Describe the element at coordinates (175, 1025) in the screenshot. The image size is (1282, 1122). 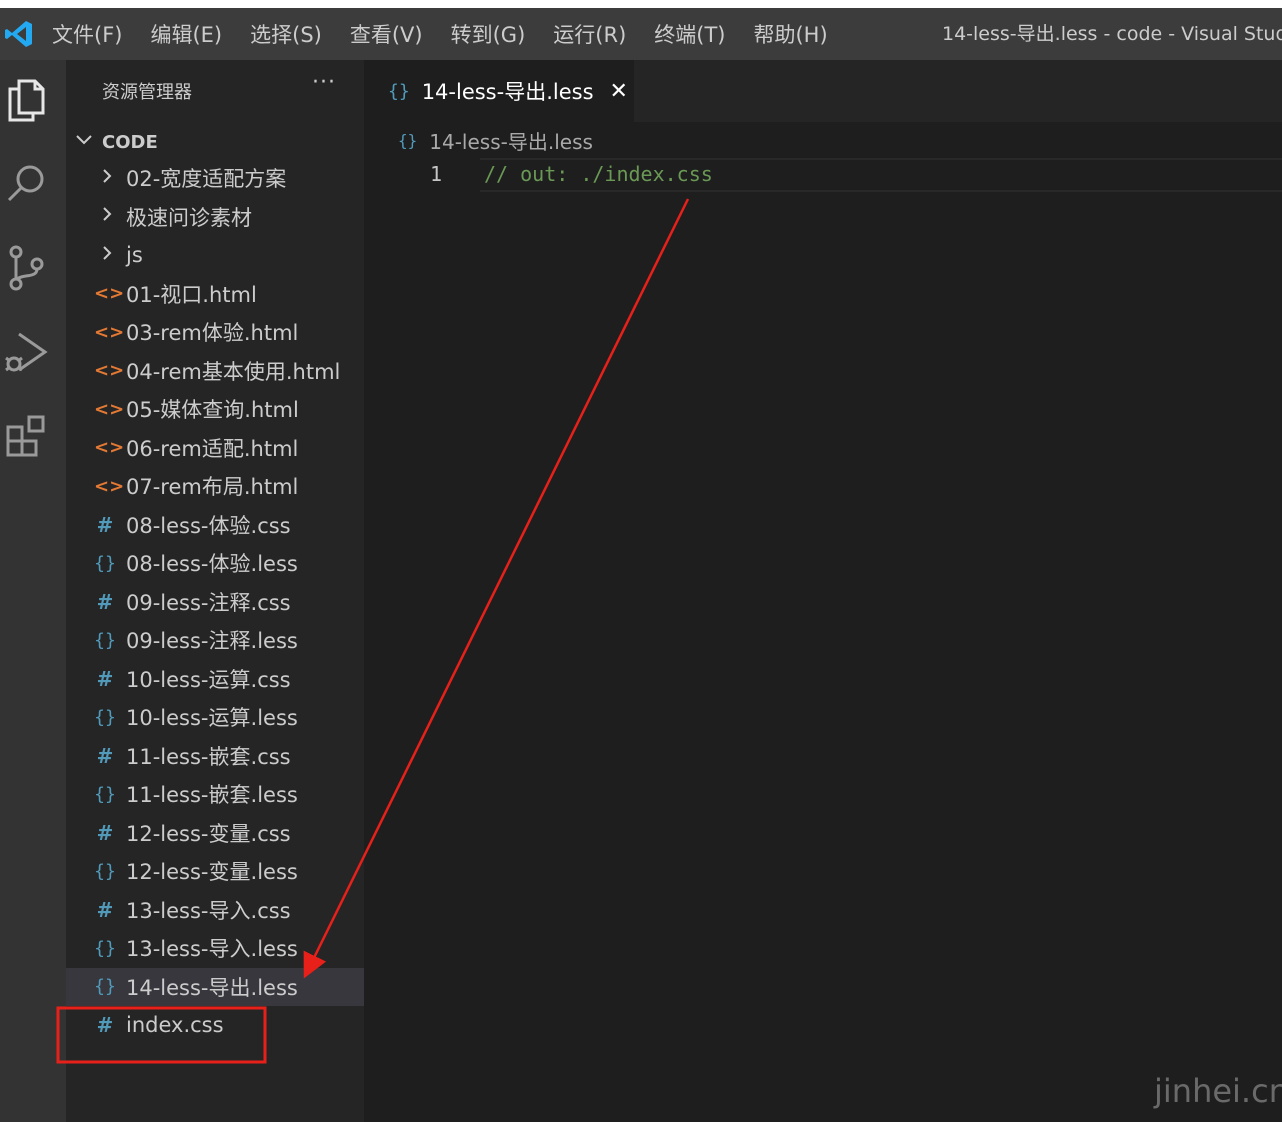
I see `tree-item-label: index.css` at that location.